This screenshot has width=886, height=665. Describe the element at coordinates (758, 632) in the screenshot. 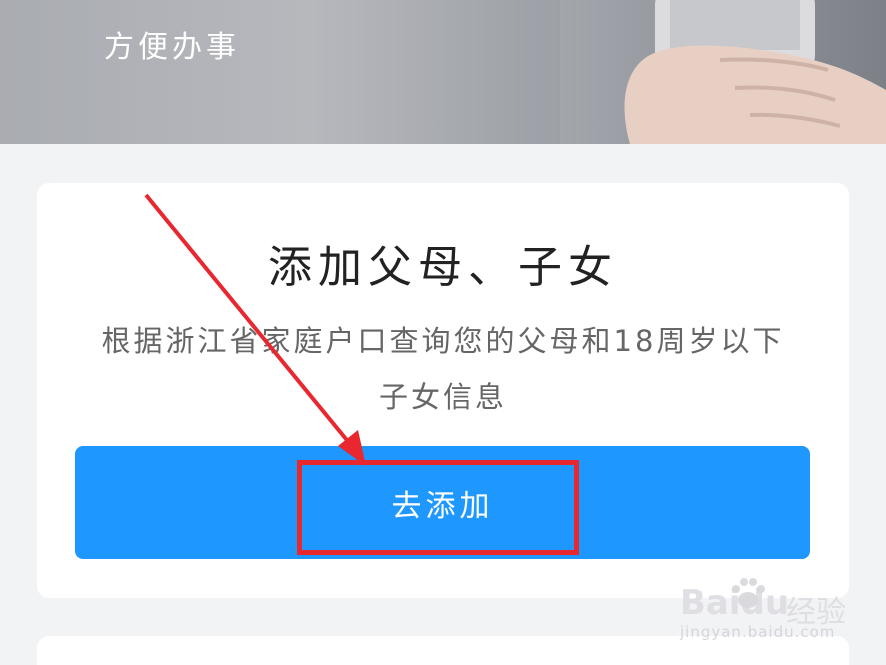

I see `watermark-url: jingyan.baidu.com` at that location.